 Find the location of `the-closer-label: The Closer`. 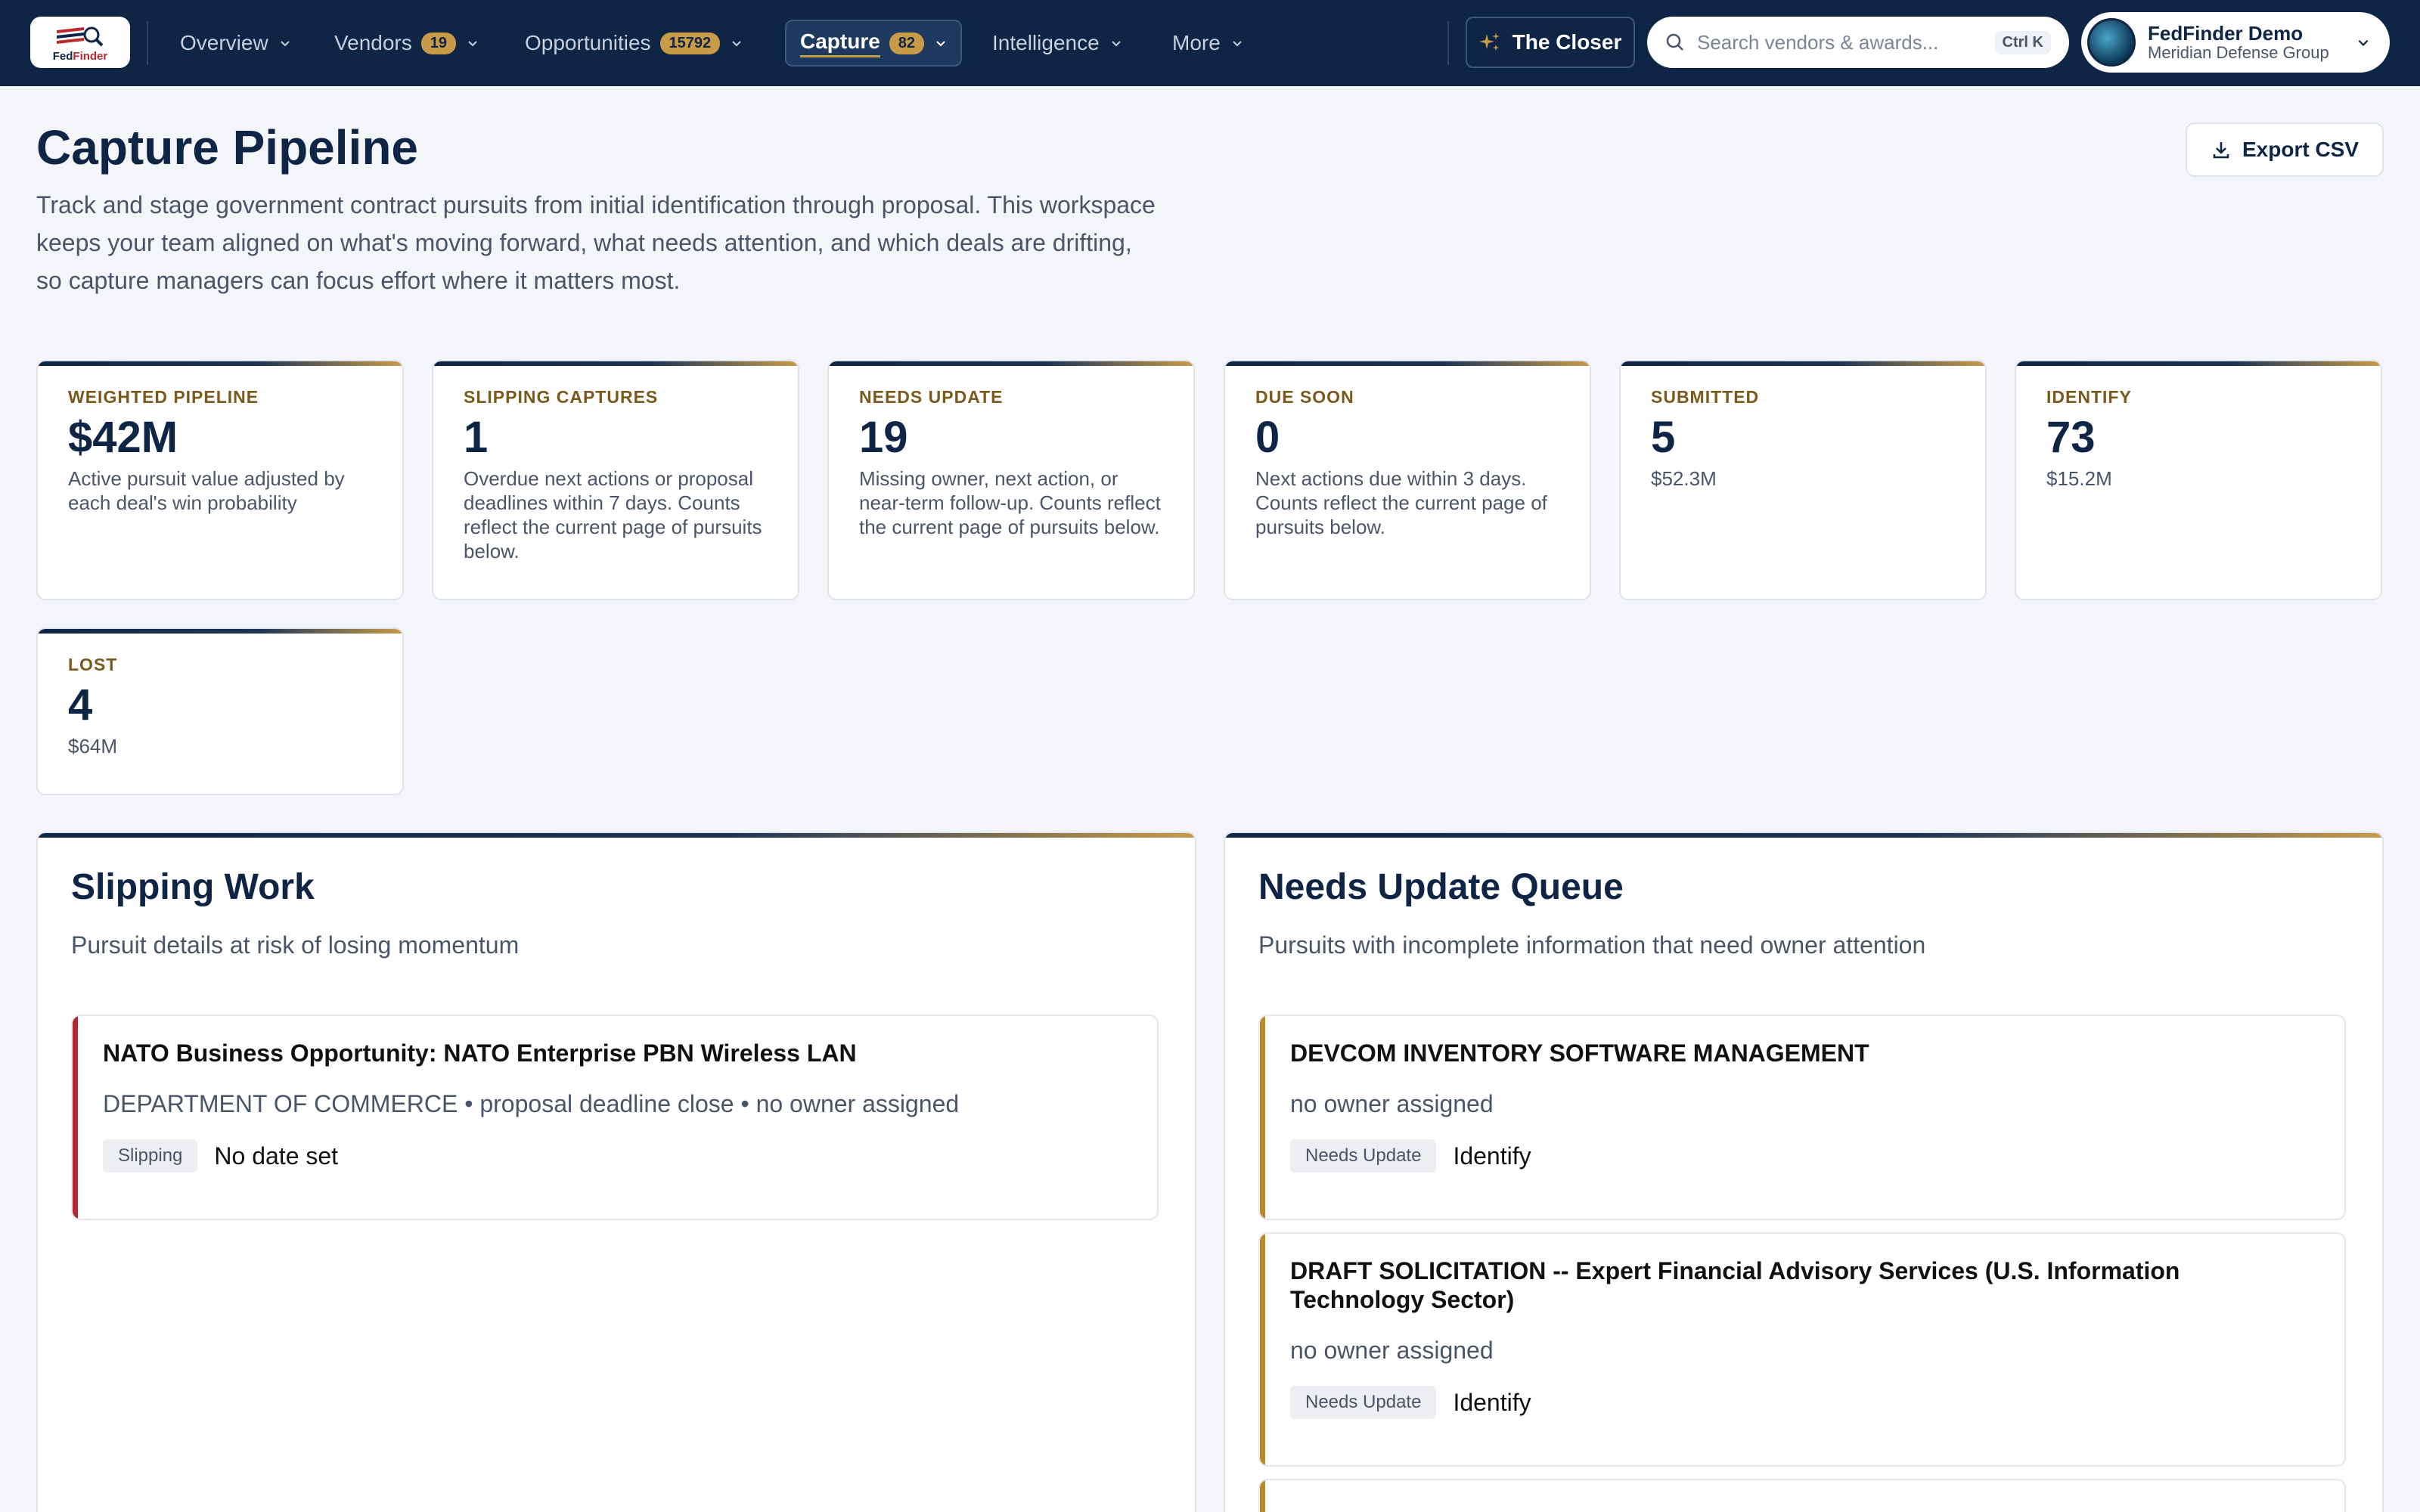

the-closer-label: The Closer is located at coordinates (1567, 42).